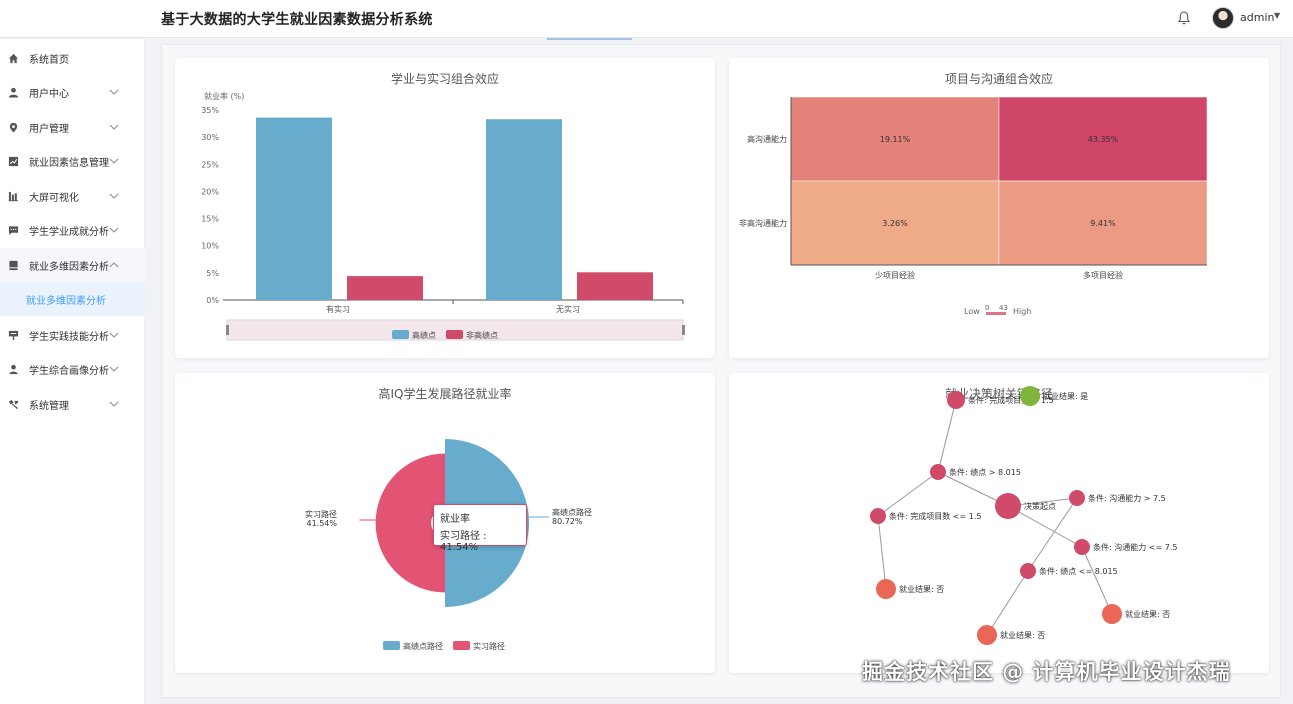 This screenshot has height=704, width=1293. I want to click on person-icon, so click(13, 369).